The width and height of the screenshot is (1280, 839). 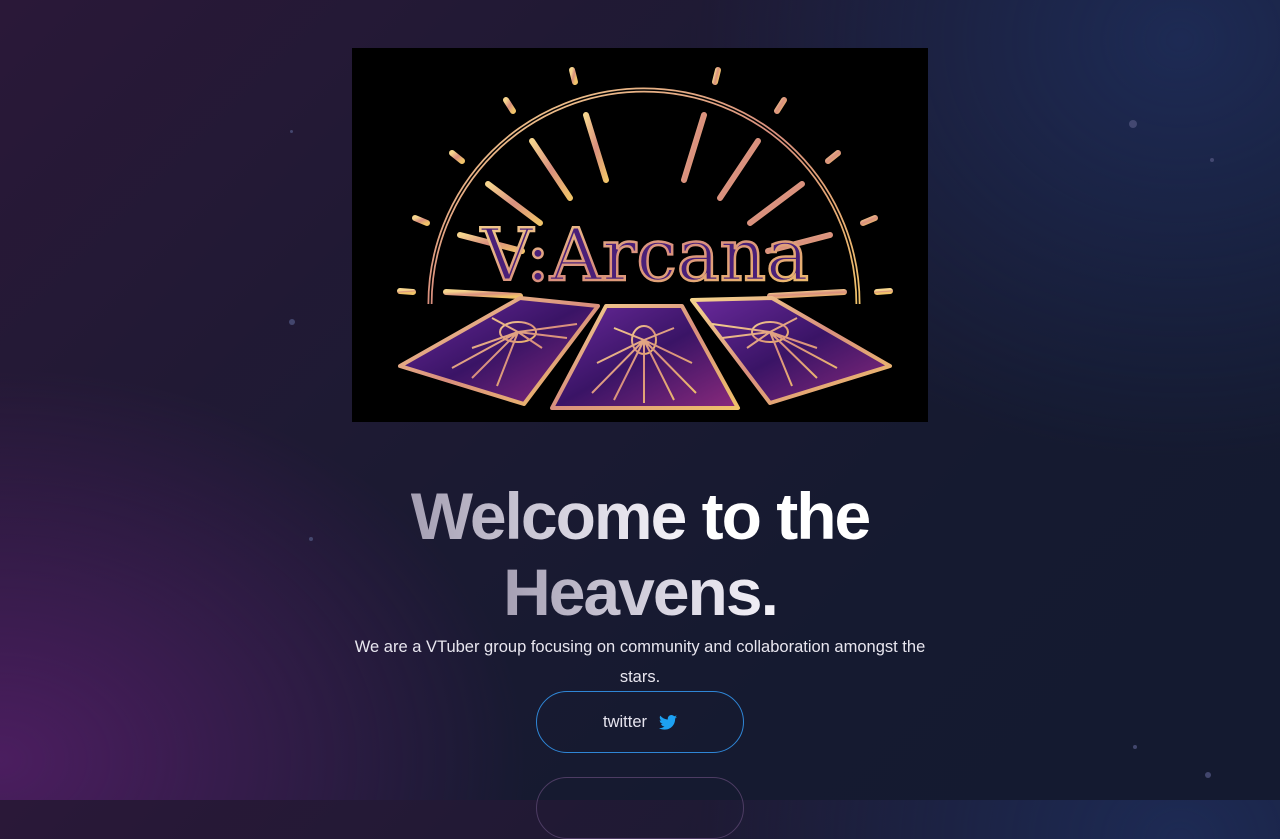 I want to click on twitter-bird-icon, so click(x=668, y=722).